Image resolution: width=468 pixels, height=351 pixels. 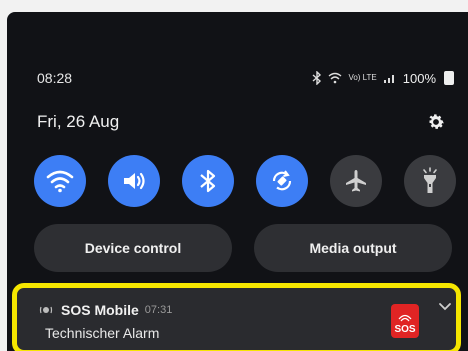 I want to click on bluetooth-toggle, so click(x=208, y=181).